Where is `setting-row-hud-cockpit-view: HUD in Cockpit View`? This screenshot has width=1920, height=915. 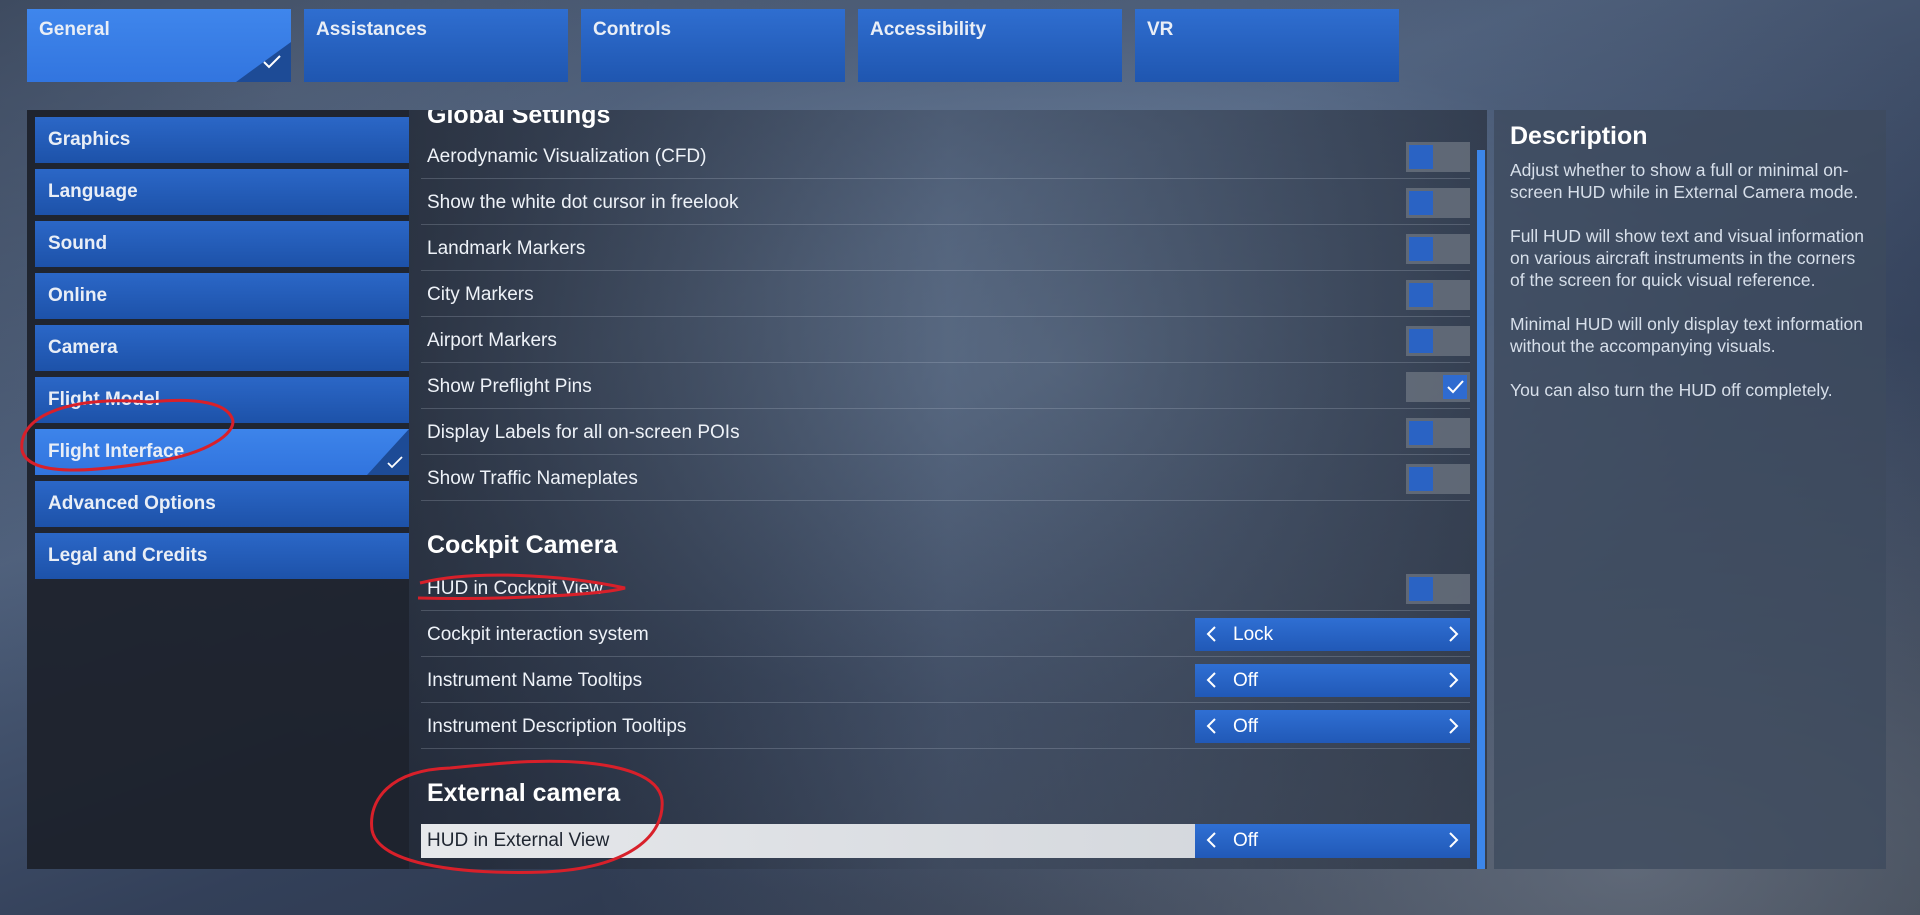 setting-row-hud-cockpit-view: HUD in Cockpit View is located at coordinates (945, 588).